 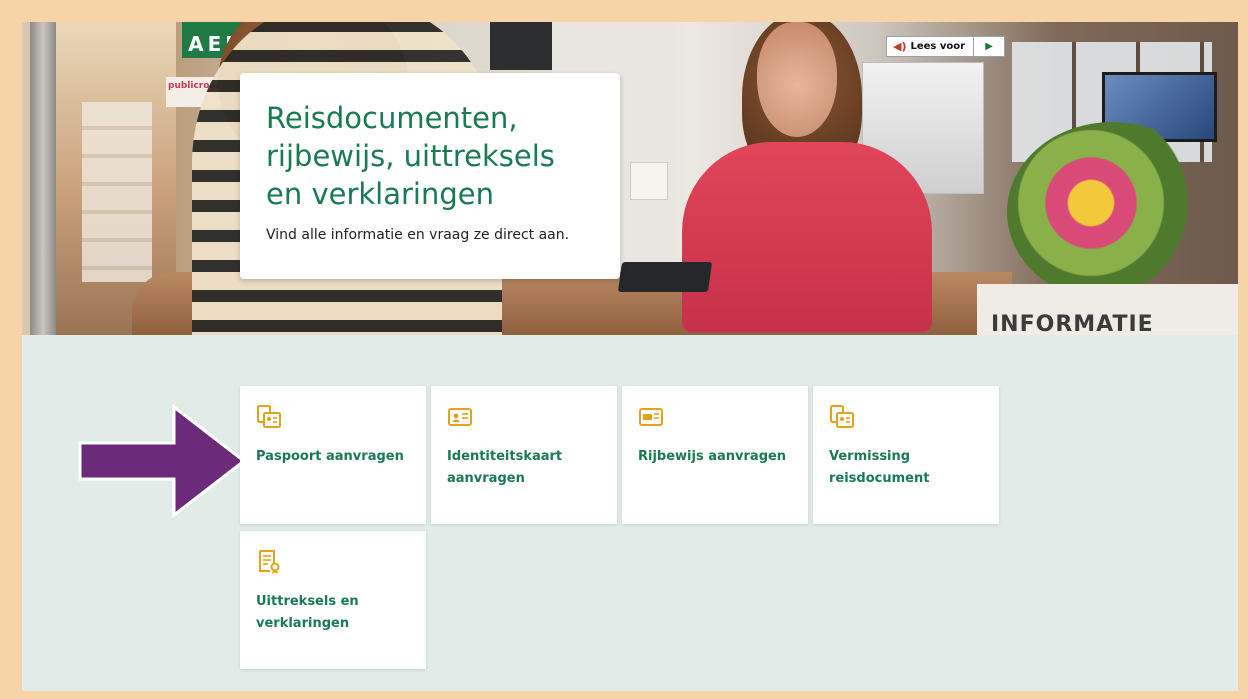 What do you see at coordinates (269, 562) in the screenshot?
I see `certificate-icon` at bounding box center [269, 562].